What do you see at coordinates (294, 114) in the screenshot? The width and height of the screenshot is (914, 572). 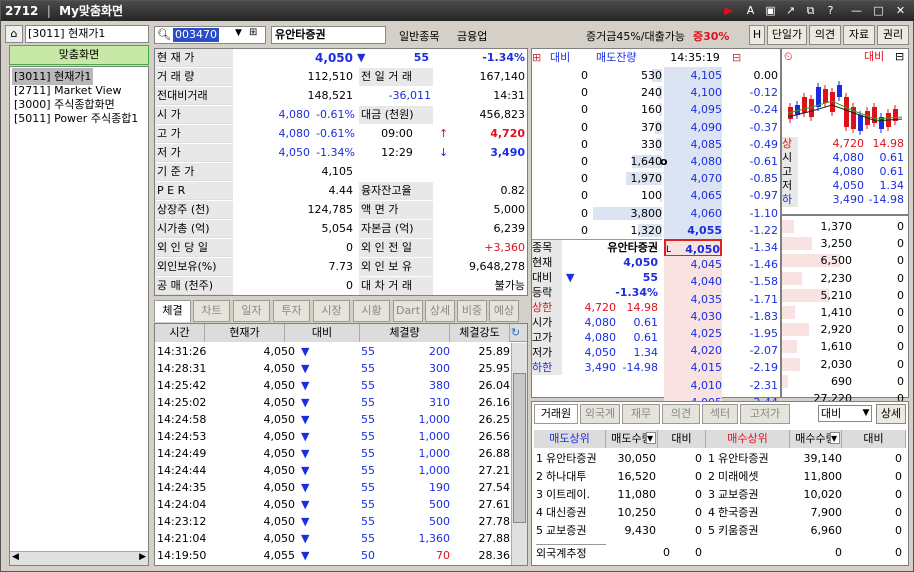 I see `quote-value: 4,080` at bounding box center [294, 114].